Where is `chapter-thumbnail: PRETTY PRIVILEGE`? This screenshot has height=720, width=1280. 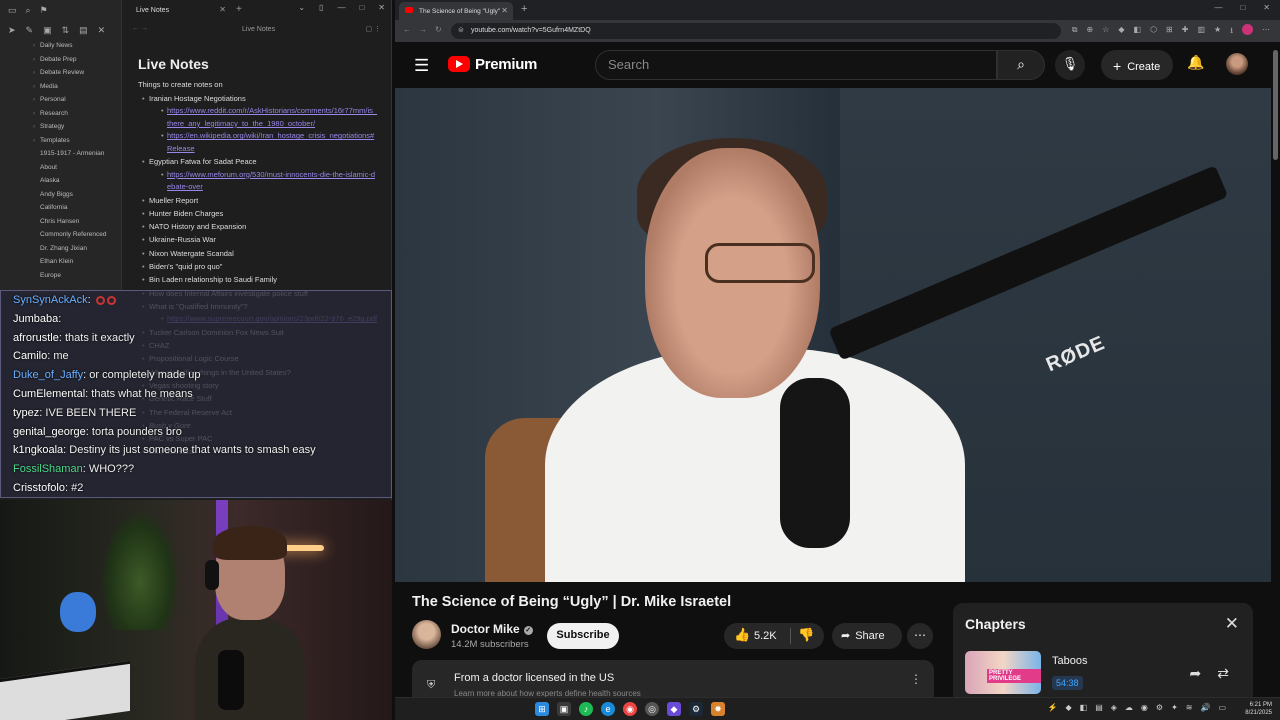 chapter-thumbnail: PRETTY PRIVILEGE is located at coordinates (1003, 672).